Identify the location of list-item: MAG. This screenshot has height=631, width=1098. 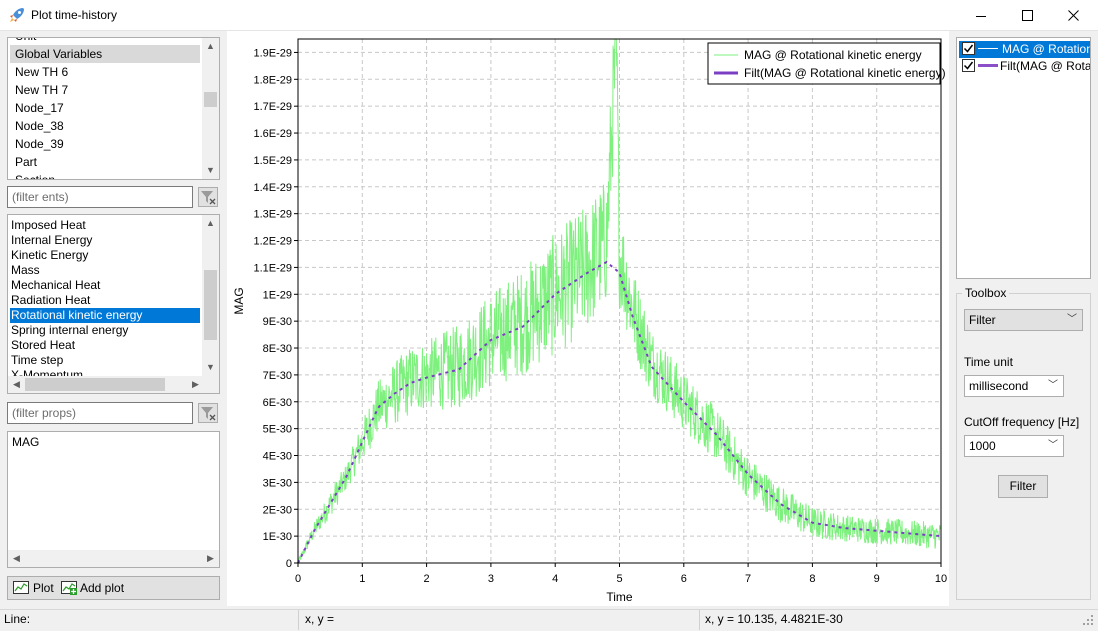
(113, 442).